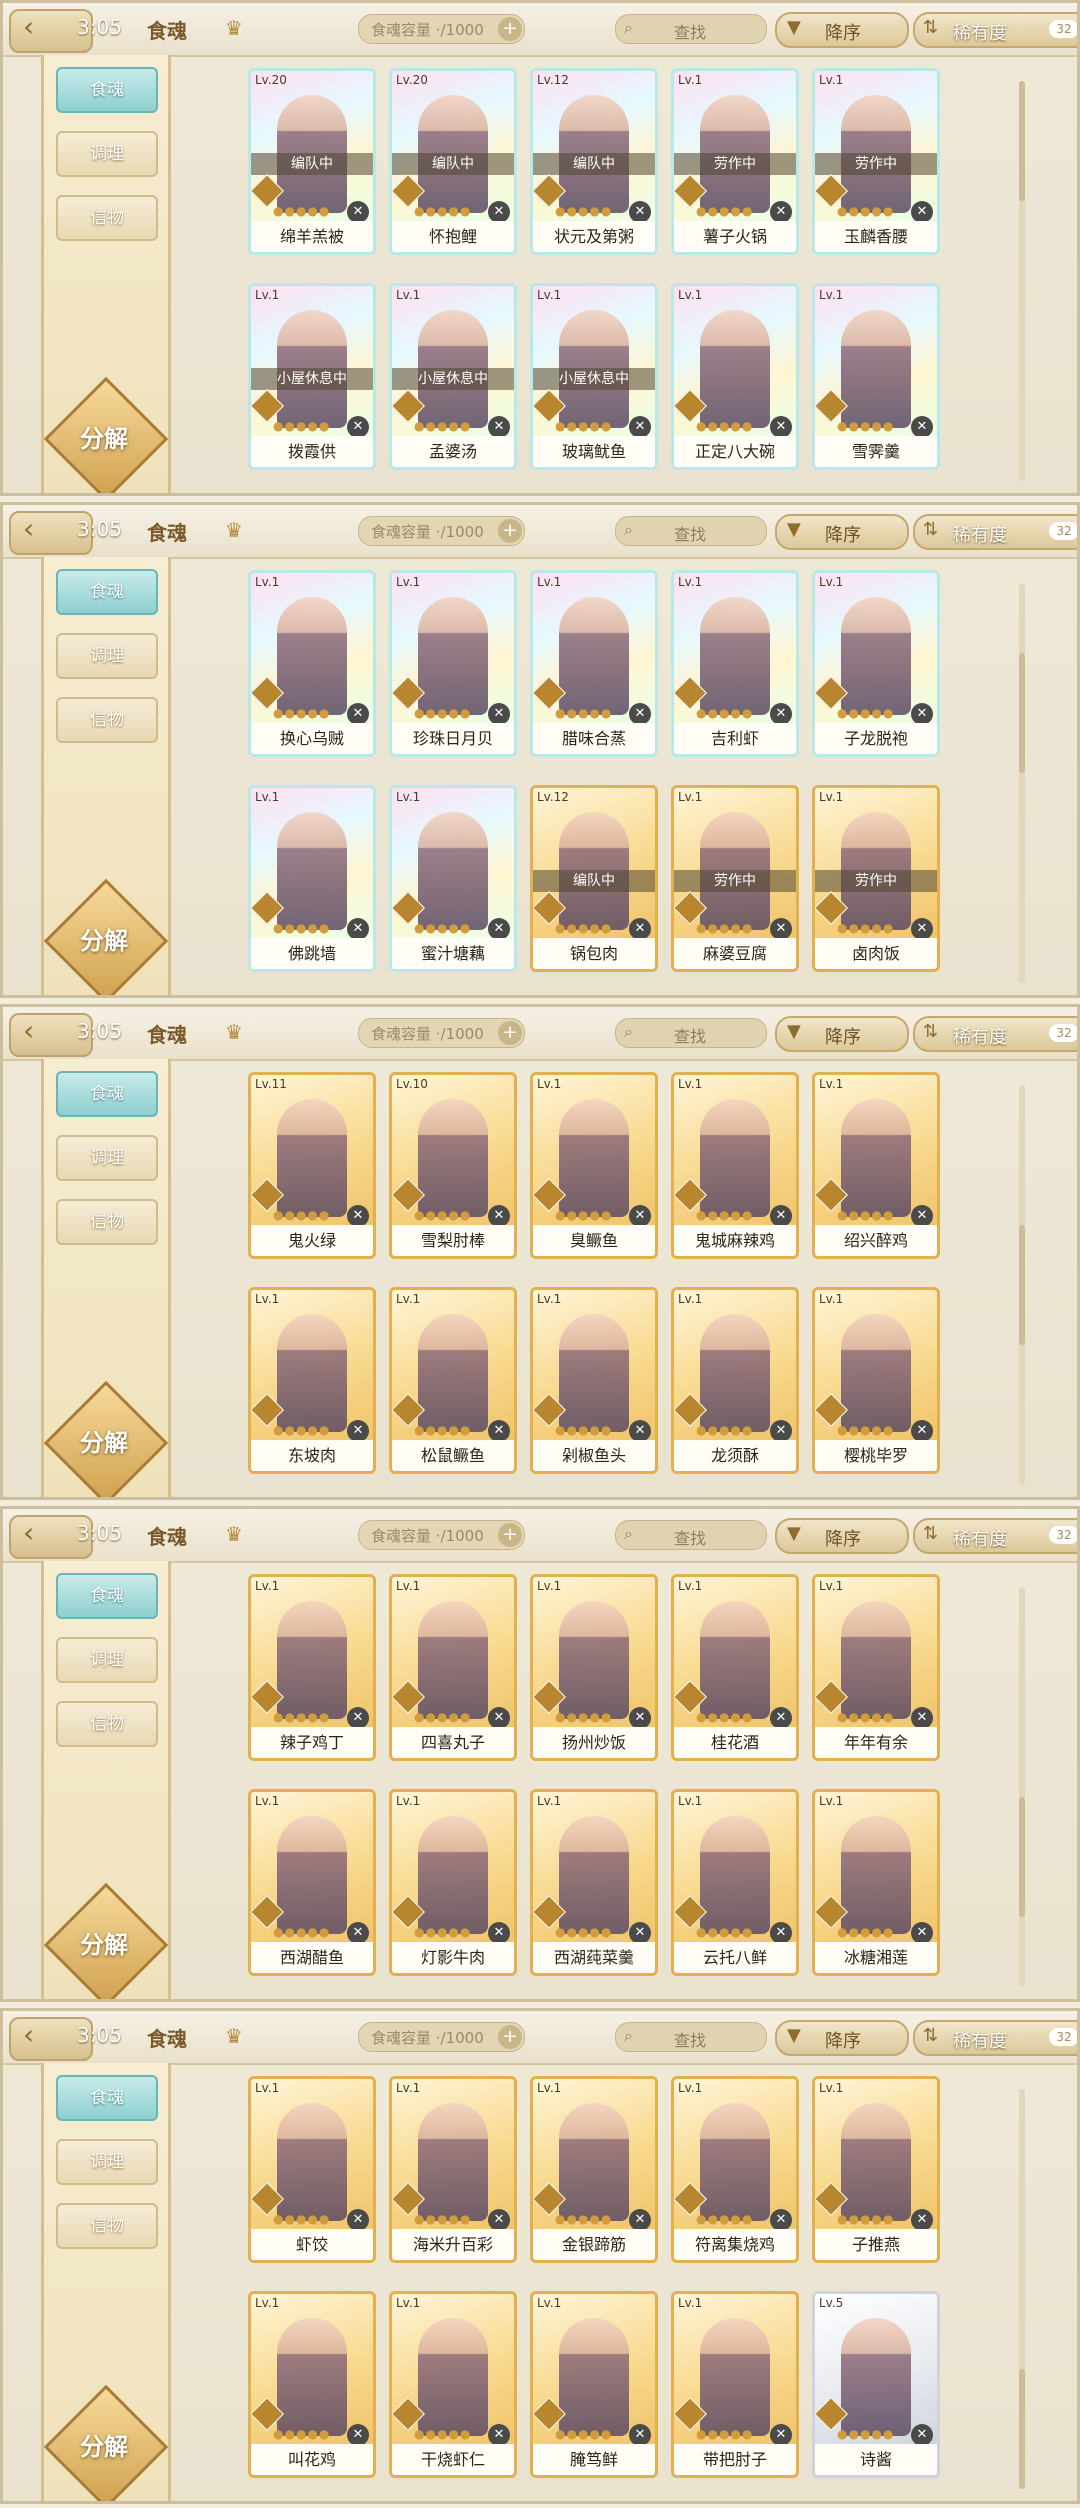 This screenshot has height=2508, width=1080. I want to click on foodsoul-card: Lv.1 ●●●●● ✕ 云托八鲜, so click(735, 1882).